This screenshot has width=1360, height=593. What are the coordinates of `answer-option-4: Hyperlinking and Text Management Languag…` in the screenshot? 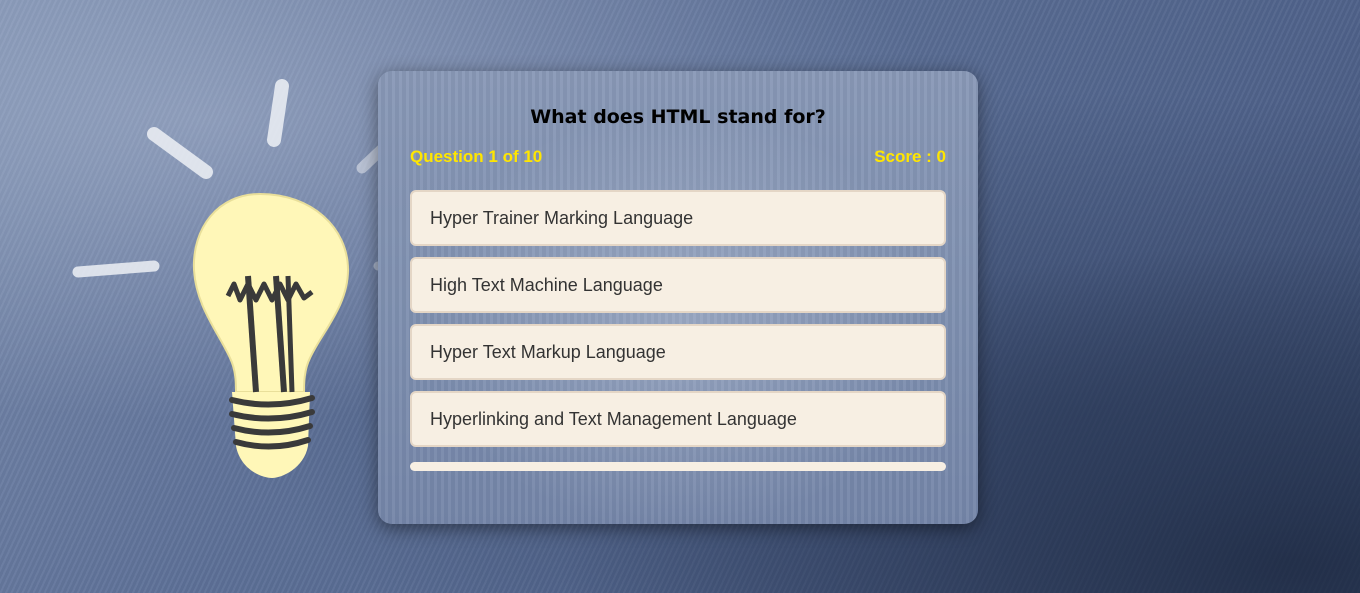 It's located at (678, 419).